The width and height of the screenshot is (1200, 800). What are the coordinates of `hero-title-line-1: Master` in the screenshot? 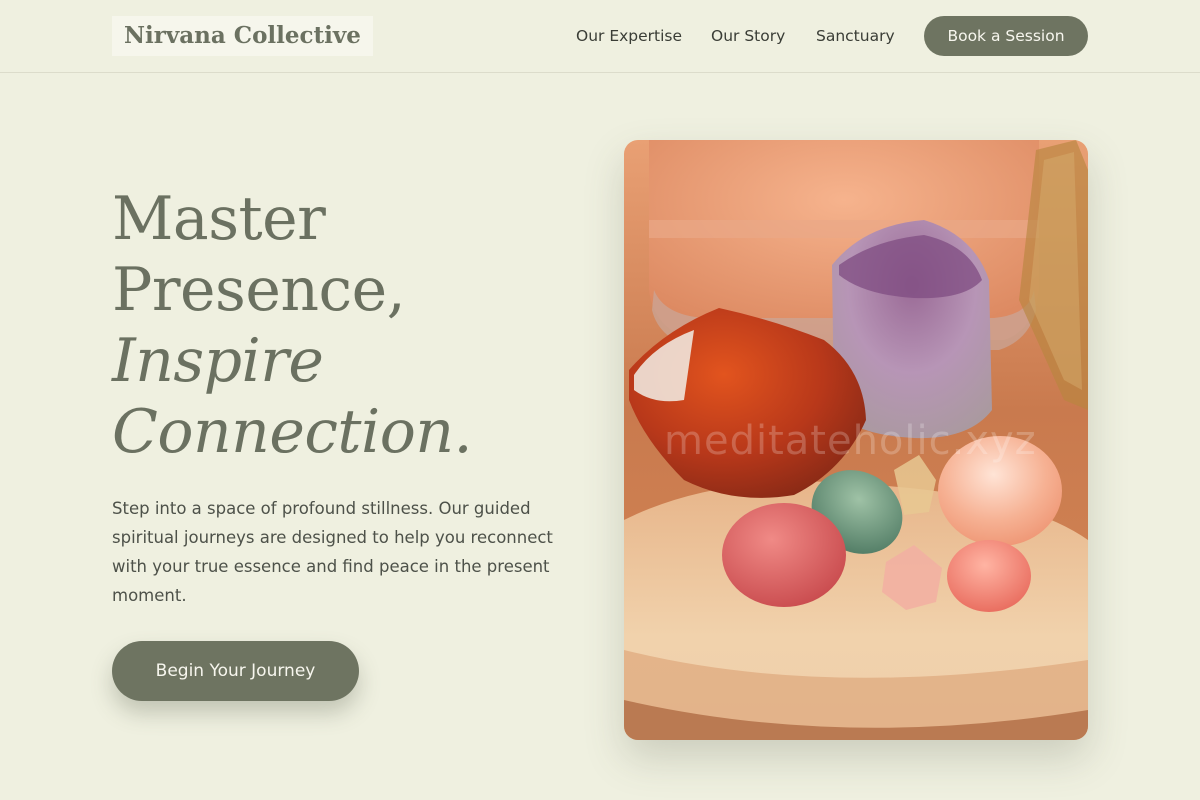 It's located at (219, 219).